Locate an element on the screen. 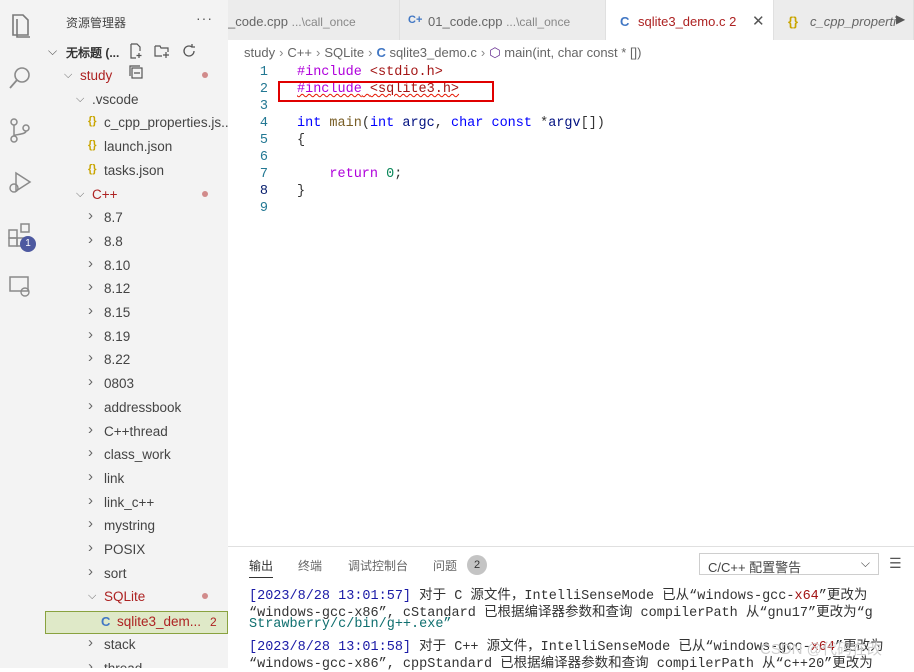 The width and height of the screenshot is (914, 672). modified-dot is located at coordinates (205, 193).